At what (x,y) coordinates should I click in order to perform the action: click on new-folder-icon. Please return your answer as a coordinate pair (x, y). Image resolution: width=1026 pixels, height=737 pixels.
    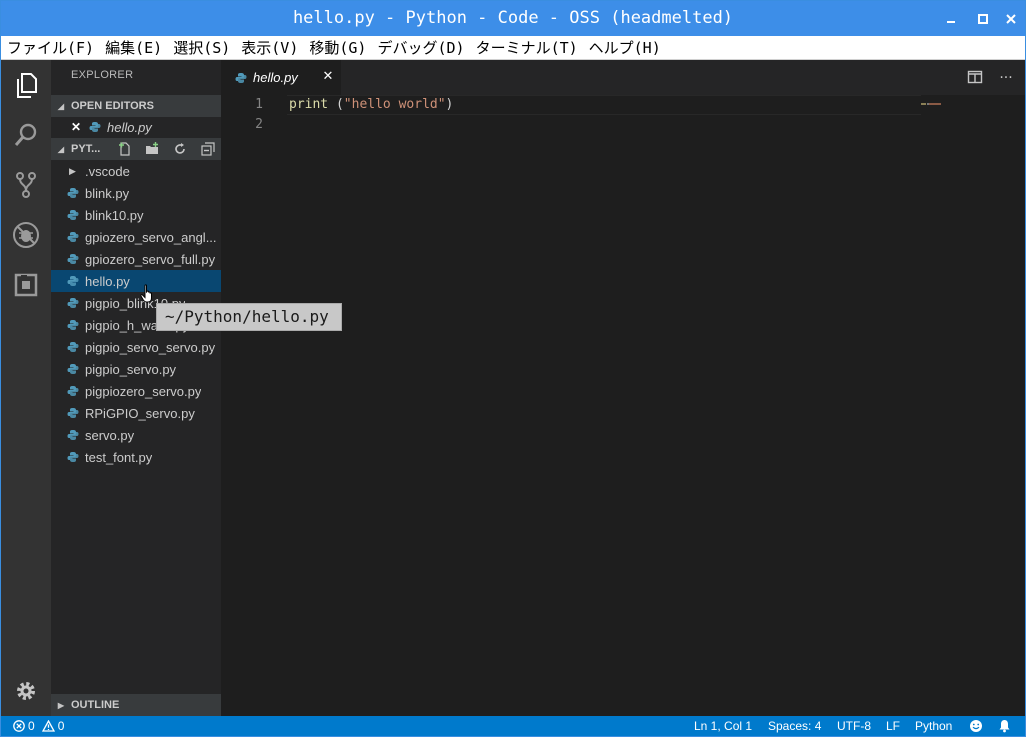
    Looking at the image, I should click on (152, 149).